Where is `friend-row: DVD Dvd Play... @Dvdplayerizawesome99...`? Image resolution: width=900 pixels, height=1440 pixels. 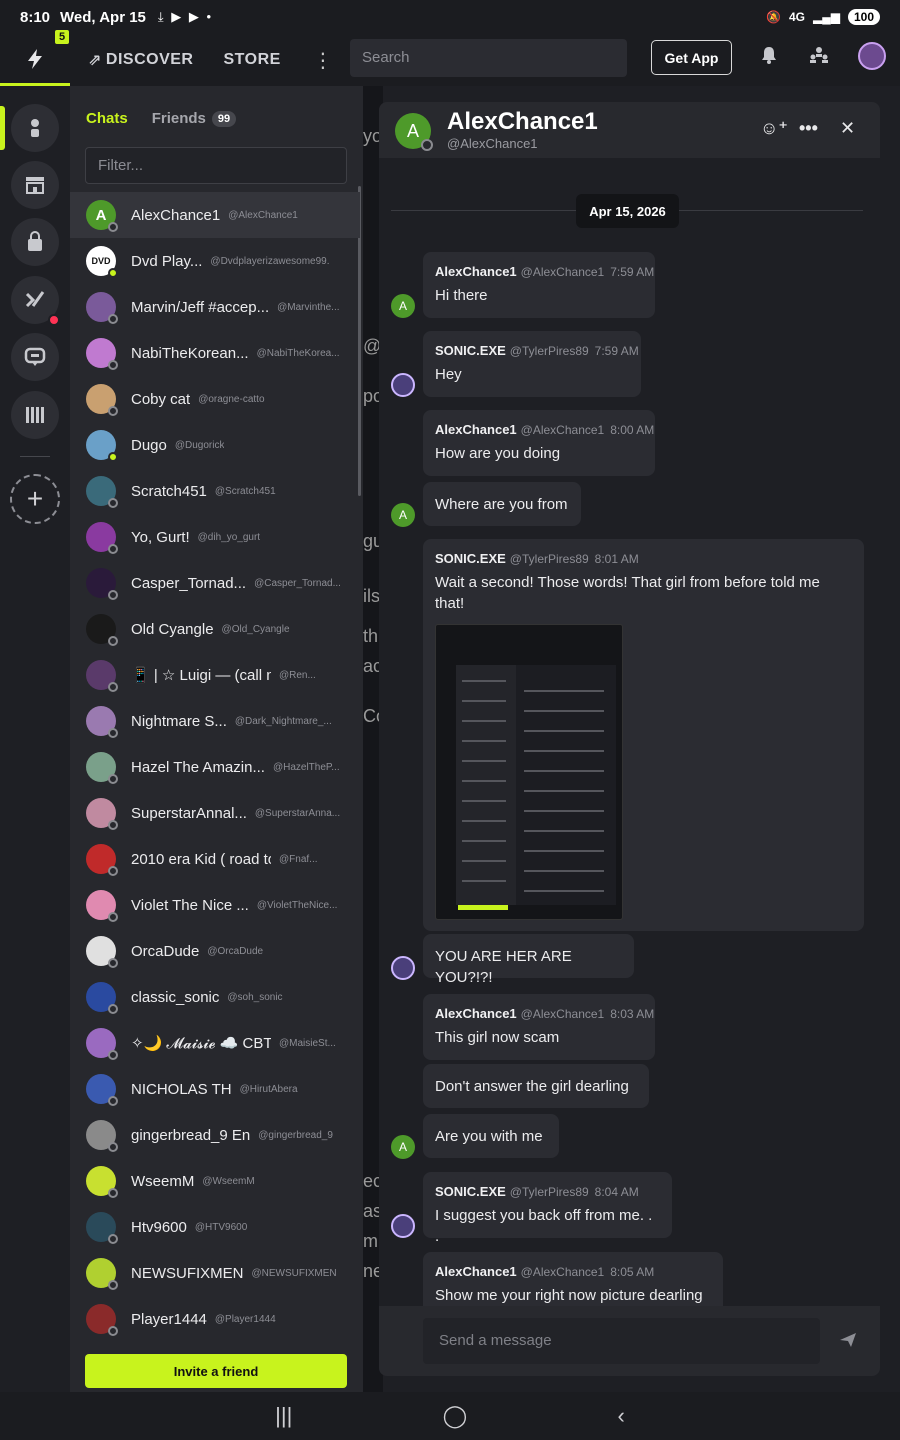
friend-row: DVD Dvd Play... @Dvdplayerizawesome99... is located at coordinates (215, 261).